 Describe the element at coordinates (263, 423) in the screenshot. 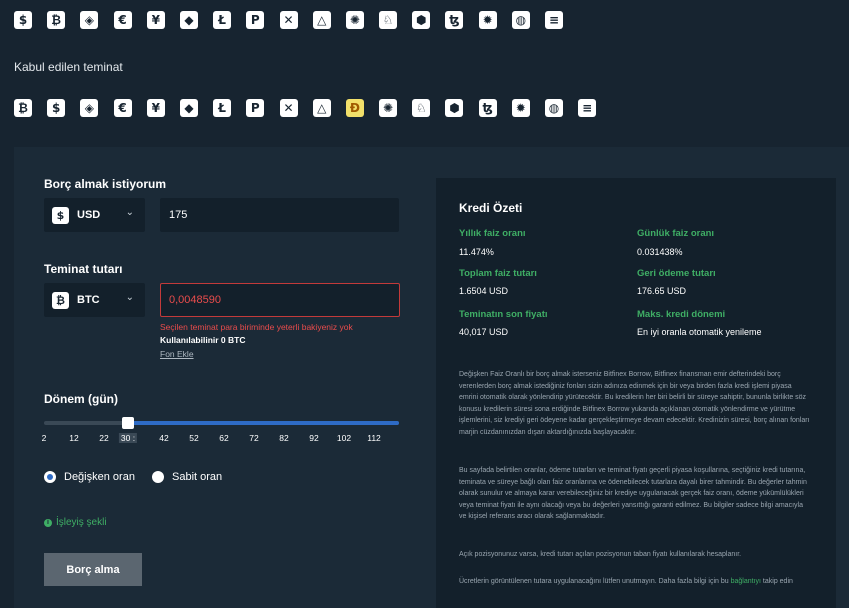

I see `period-slider-fill` at that location.